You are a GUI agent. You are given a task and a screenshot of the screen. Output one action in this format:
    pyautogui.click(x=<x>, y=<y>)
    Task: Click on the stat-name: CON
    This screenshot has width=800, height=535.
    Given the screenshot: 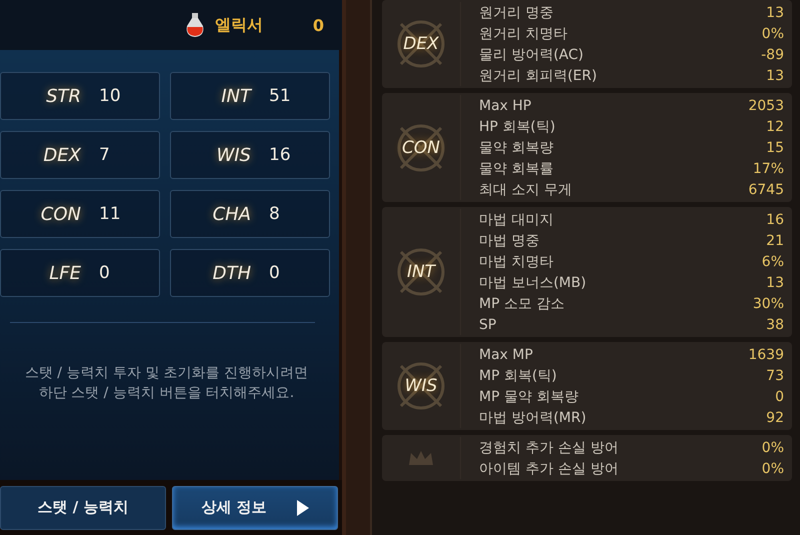 What is the action you would take?
    pyautogui.click(x=60, y=214)
    